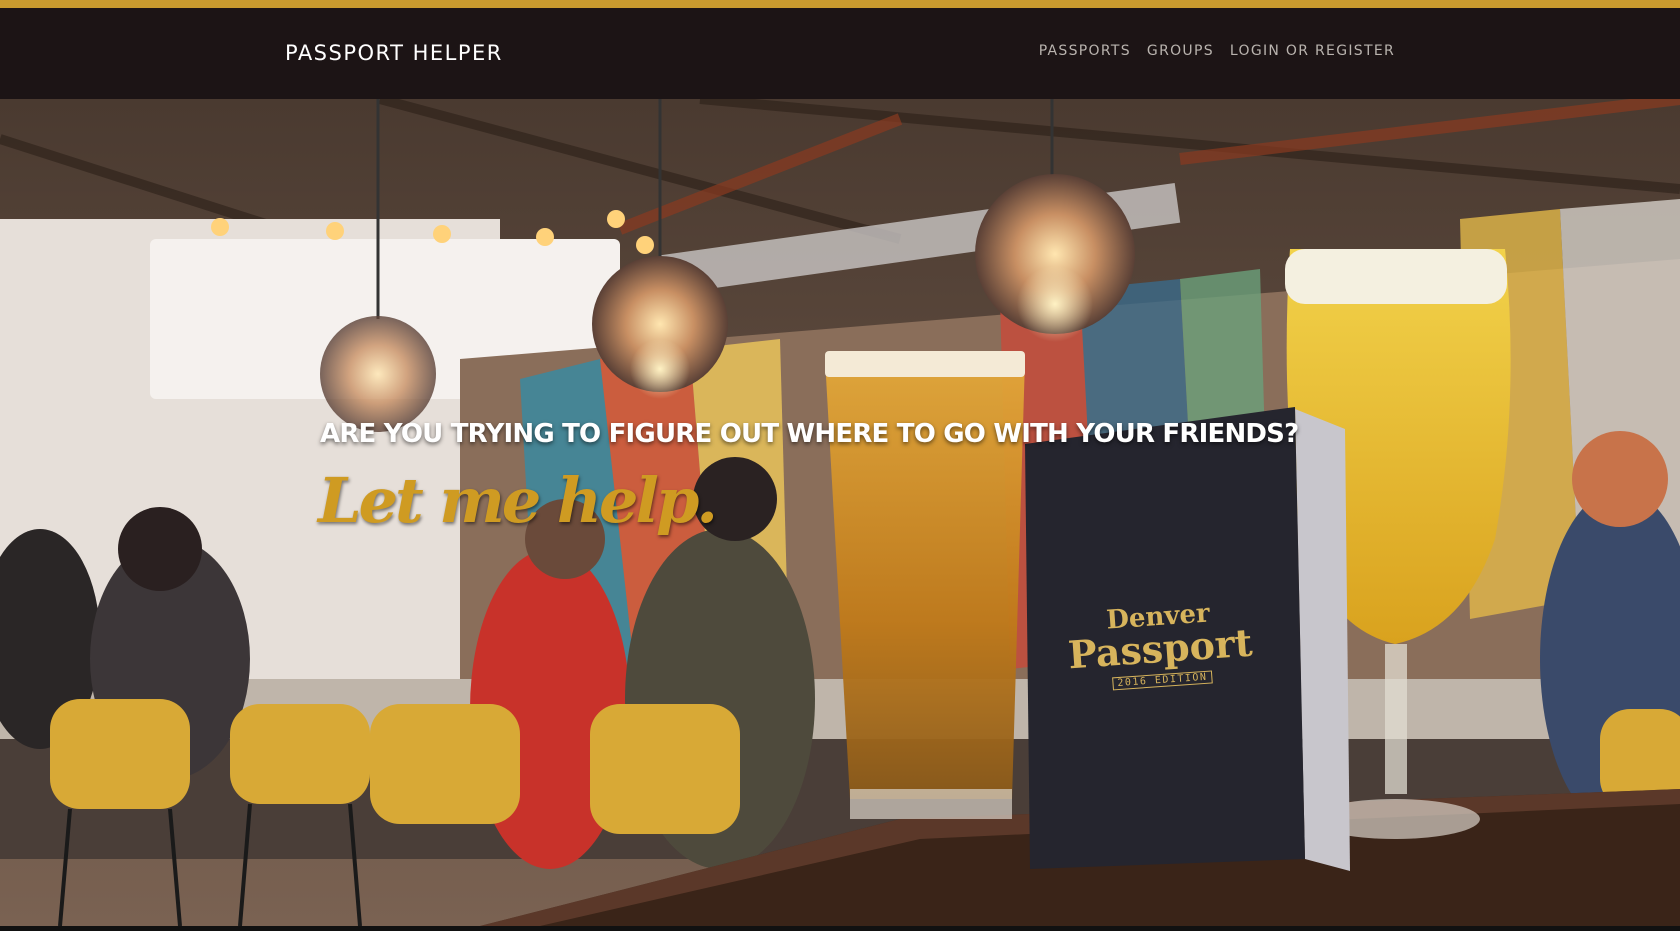  What do you see at coordinates (394, 53) in the screenshot?
I see `brand-link: PASSPORT HELPER` at bounding box center [394, 53].